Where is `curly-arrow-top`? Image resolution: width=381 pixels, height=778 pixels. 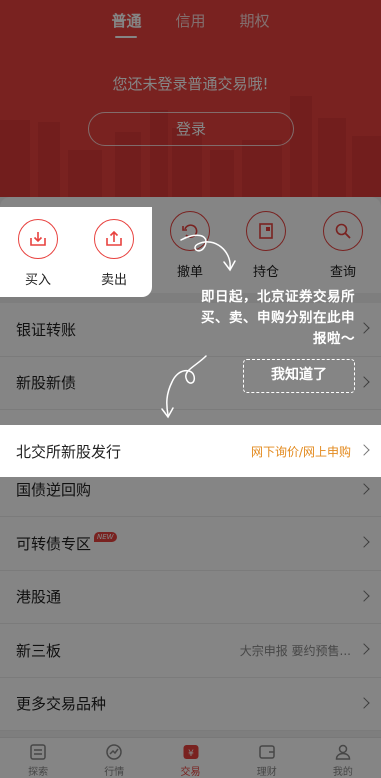
curly-arrow-top is located at coordinates (205, 251).